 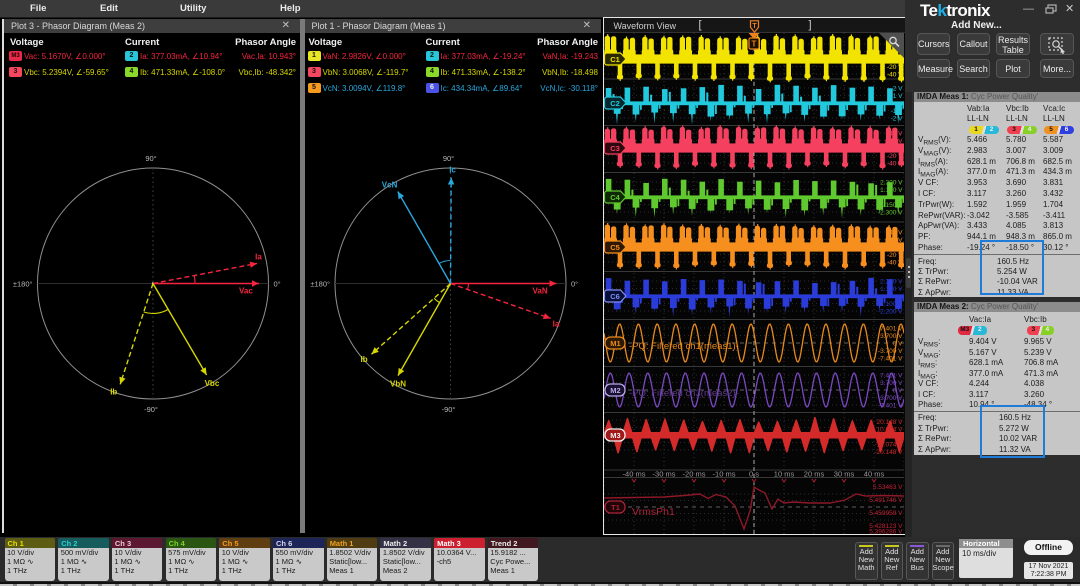 I want to click on svg-text: -1.150 V, so click(x=889, y=205).